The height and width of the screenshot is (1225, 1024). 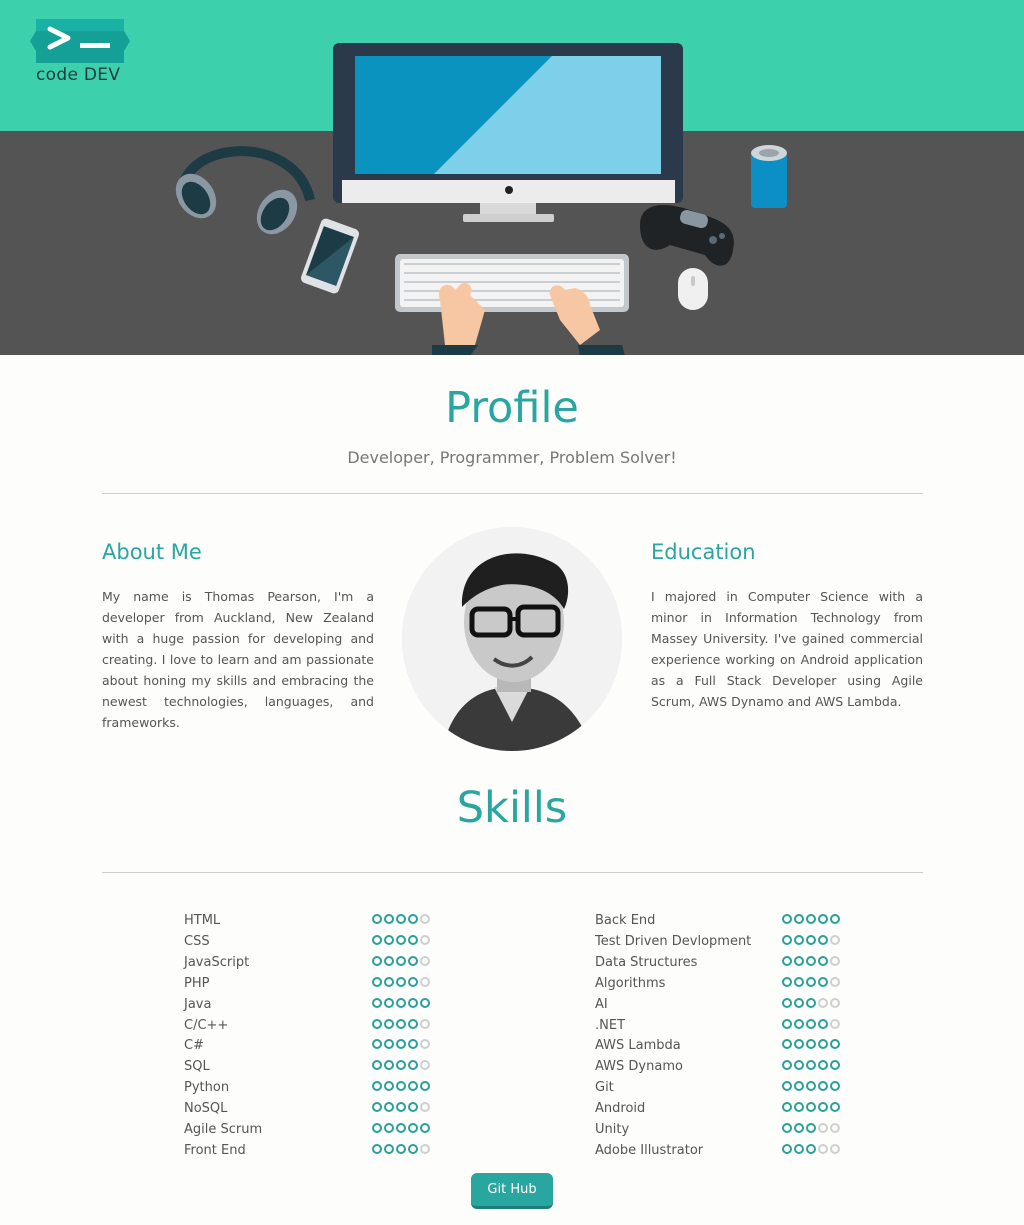 What do you see at coordinates (620, 1109) in the screenshot?
I see `skill-name: Android` at bounding box center [620, 1109].